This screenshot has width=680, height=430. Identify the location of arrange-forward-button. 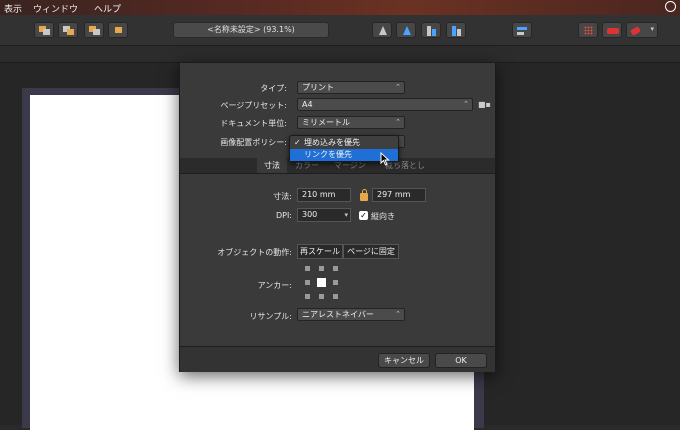
(94, 30).